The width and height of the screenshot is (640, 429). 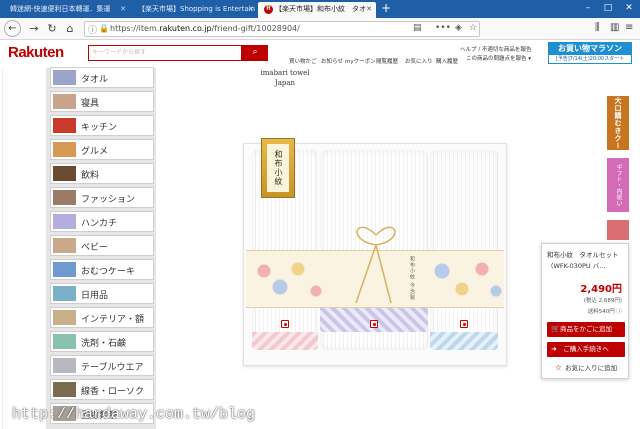 I want to click on info-icon: ⓘ, so click(x=92, y=29).